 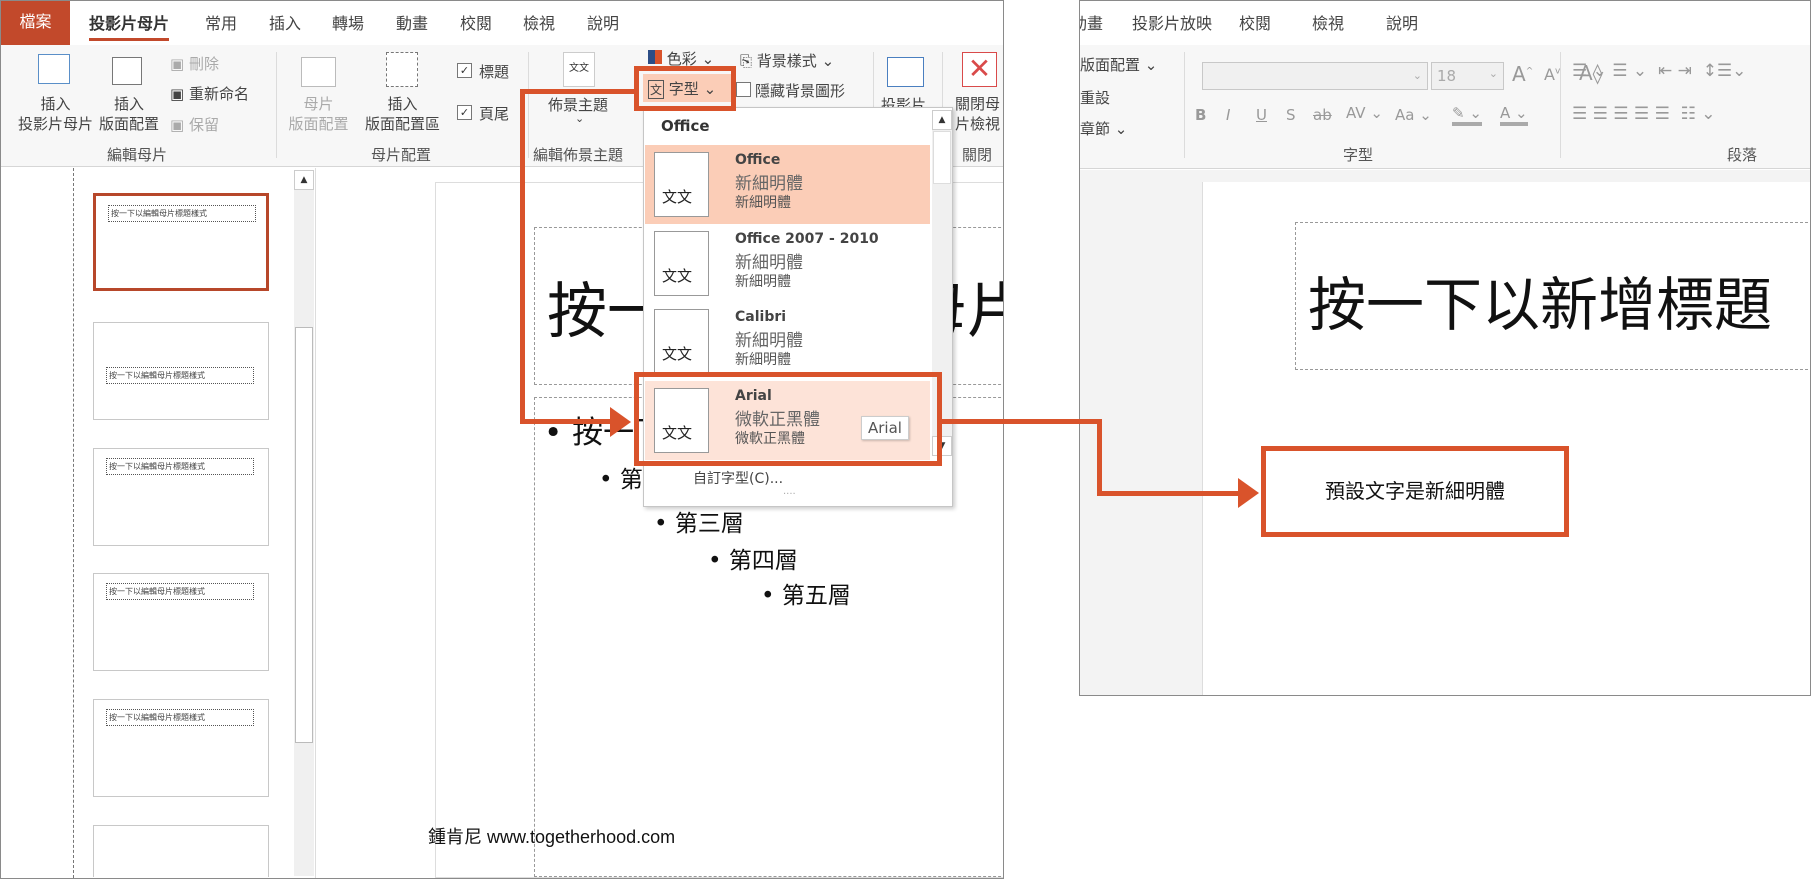 What do you see at coordinates (464, 70) in the screenshot?
I see `title-checkbox: ✓` at bounding box center [464, 70].